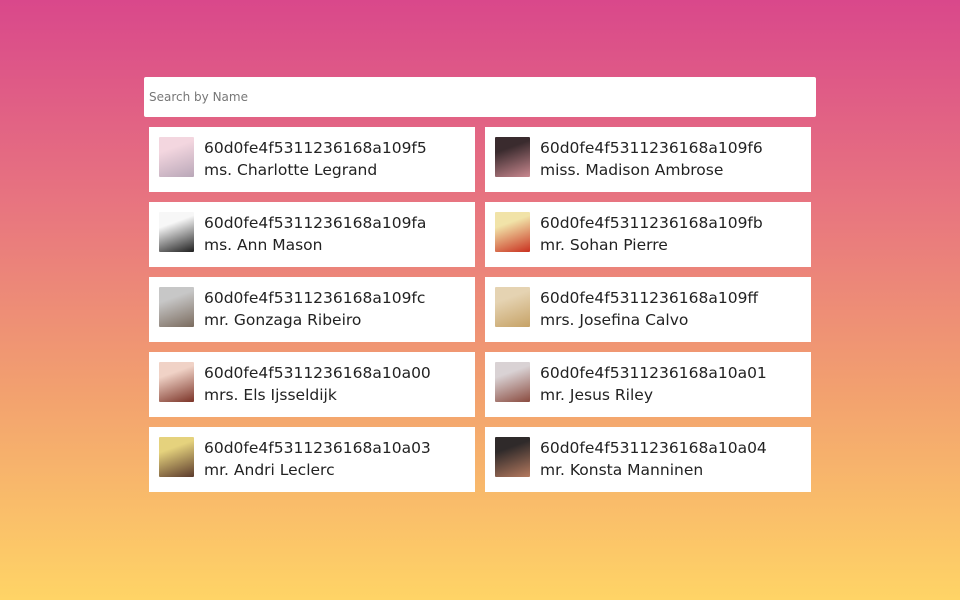 This screenshot has width=960, height=600. Describe the element at coordinates (317, 448) in the screenshot. I see `user-id: 60d0fe4f5311236168a10a03` at that location.